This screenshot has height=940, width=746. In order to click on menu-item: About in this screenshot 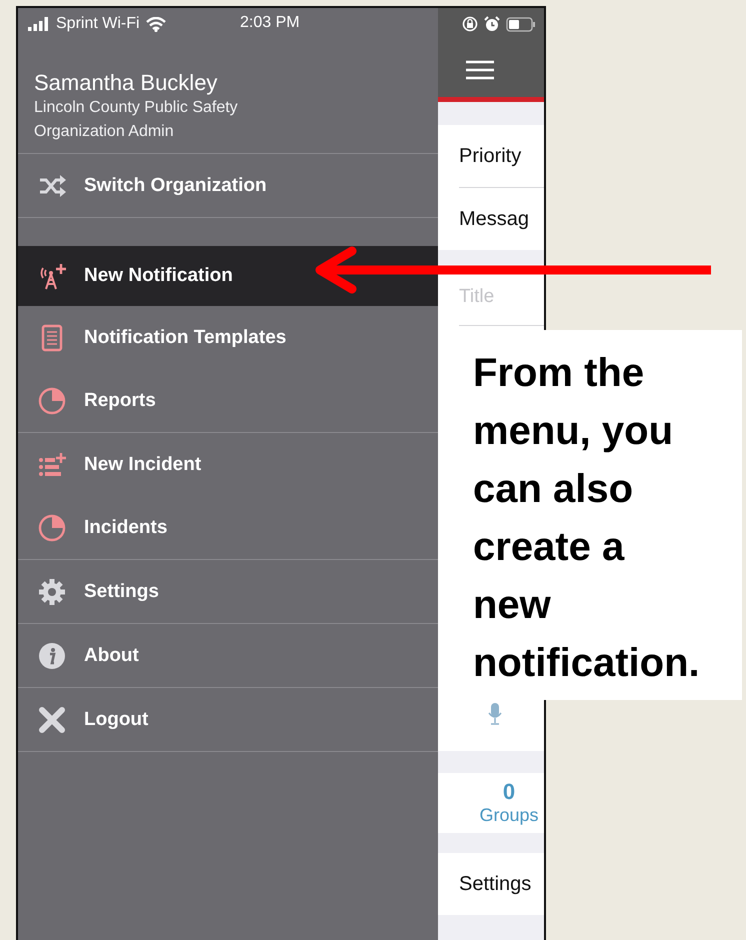, I will do `click(228, 655)`.